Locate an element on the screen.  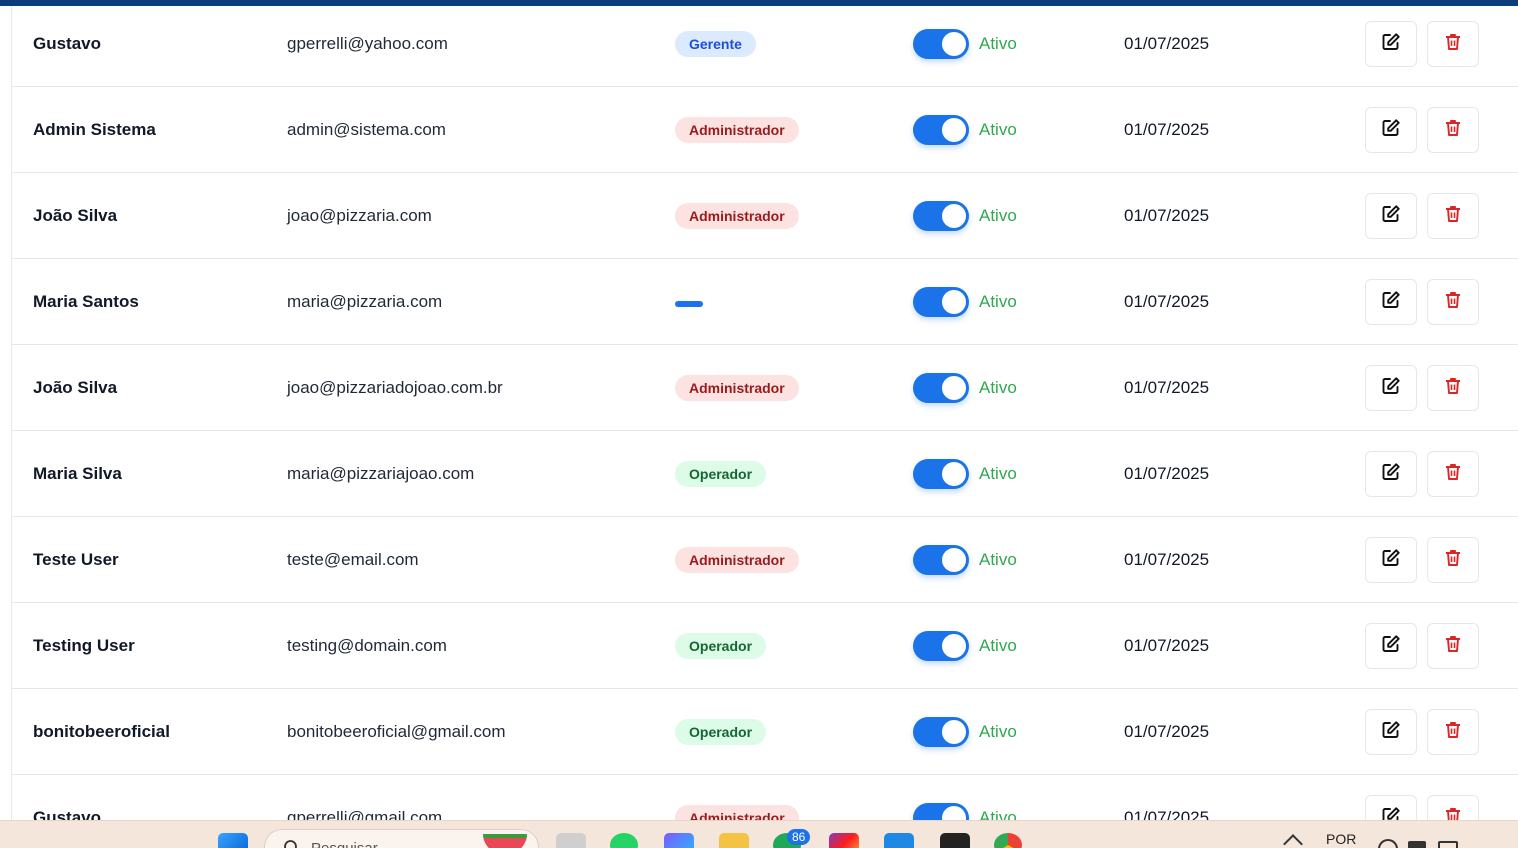
user-name: Admin Sistema is located at coordinates (94, 129).